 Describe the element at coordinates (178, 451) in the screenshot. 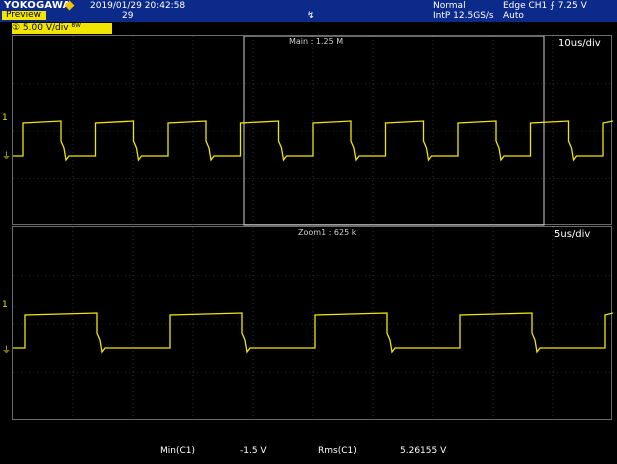

I see `min-measure-label: Min(C1)` at that location.